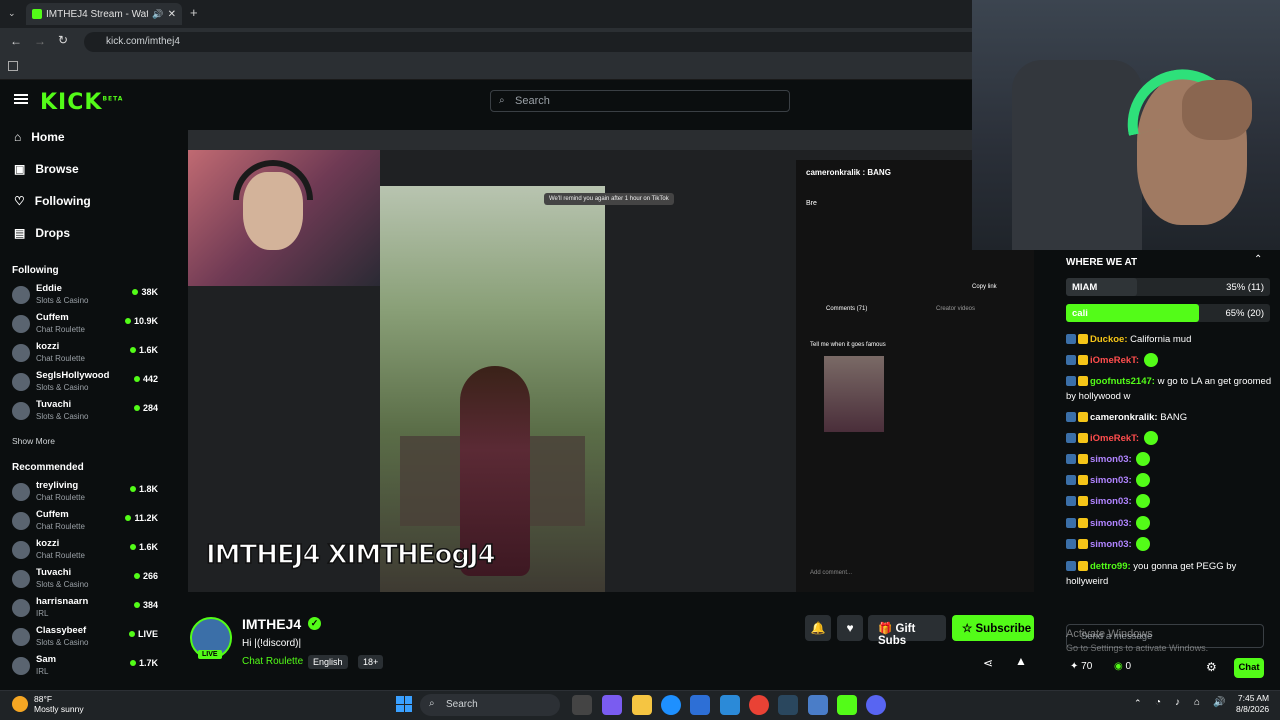 This screenshot has height=720, width=1280. I want to click on windows-start-icon, so click(404, 704).